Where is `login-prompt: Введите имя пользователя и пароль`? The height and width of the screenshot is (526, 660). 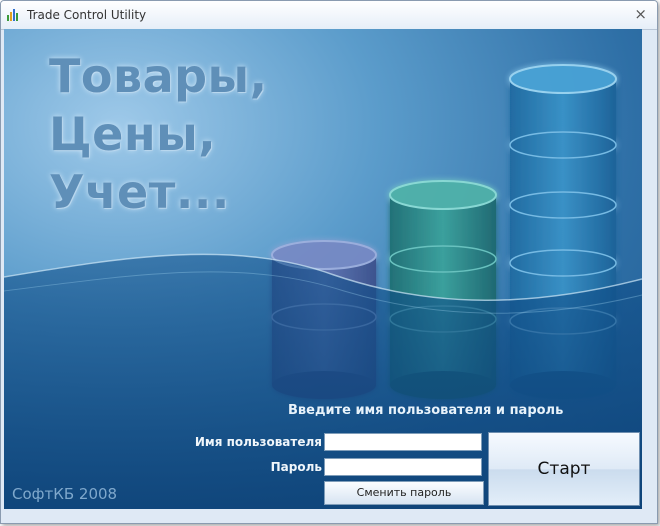
login-prompt: Введите имя пользователя и пароль is located at coordinates (426, 410).